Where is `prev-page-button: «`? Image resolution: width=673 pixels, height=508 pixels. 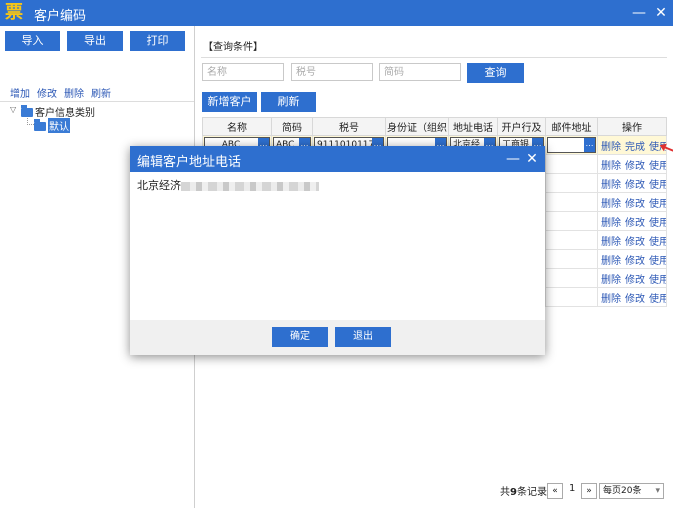
prev-page-button: « is located at coordinates (555, 491).